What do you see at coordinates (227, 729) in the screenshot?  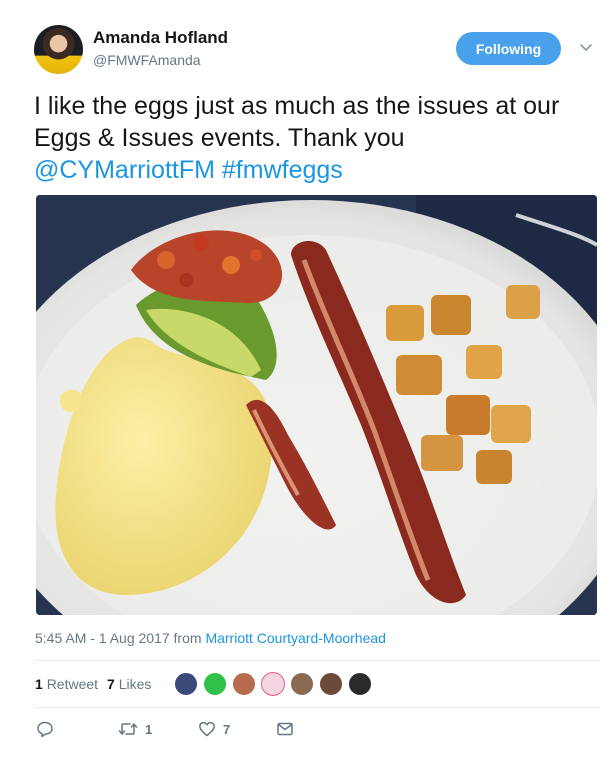 I see `like-count: 7` at bounding box center [227, 729].